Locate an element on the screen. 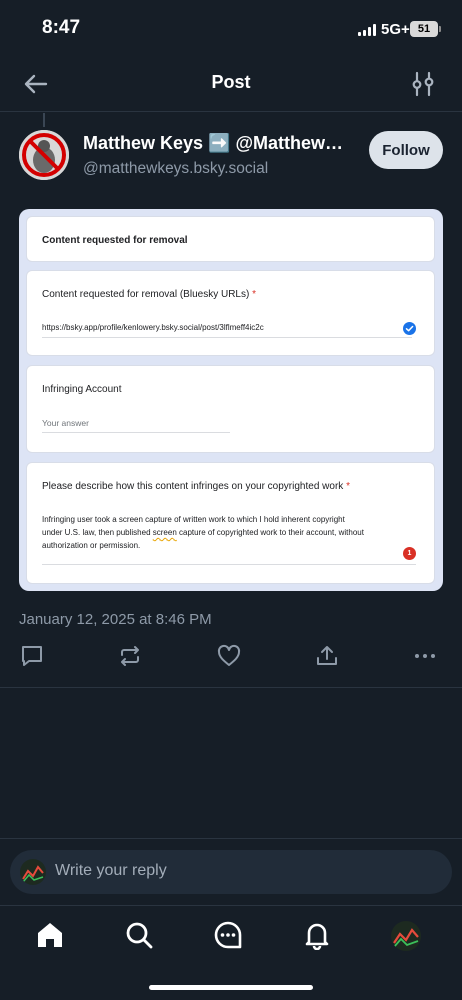 The width and height of the screenshot is (462, 1000). reply-icon is located at coordinates (32, 656).